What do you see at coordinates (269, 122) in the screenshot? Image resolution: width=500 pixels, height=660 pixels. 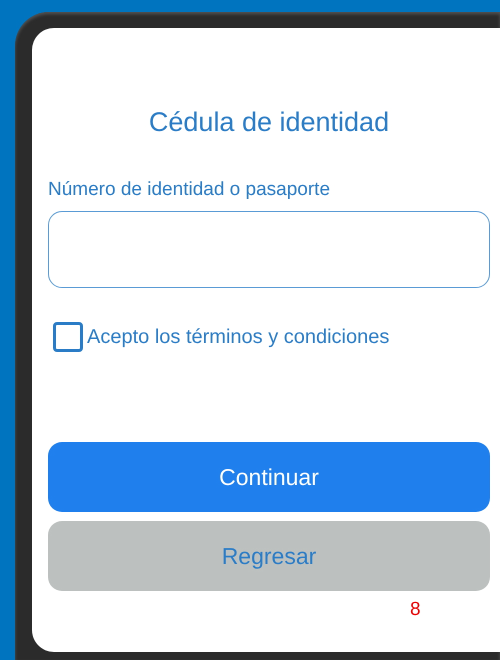 I see `screen-title: Cédula de identidad` at bounding box center [269, 122].